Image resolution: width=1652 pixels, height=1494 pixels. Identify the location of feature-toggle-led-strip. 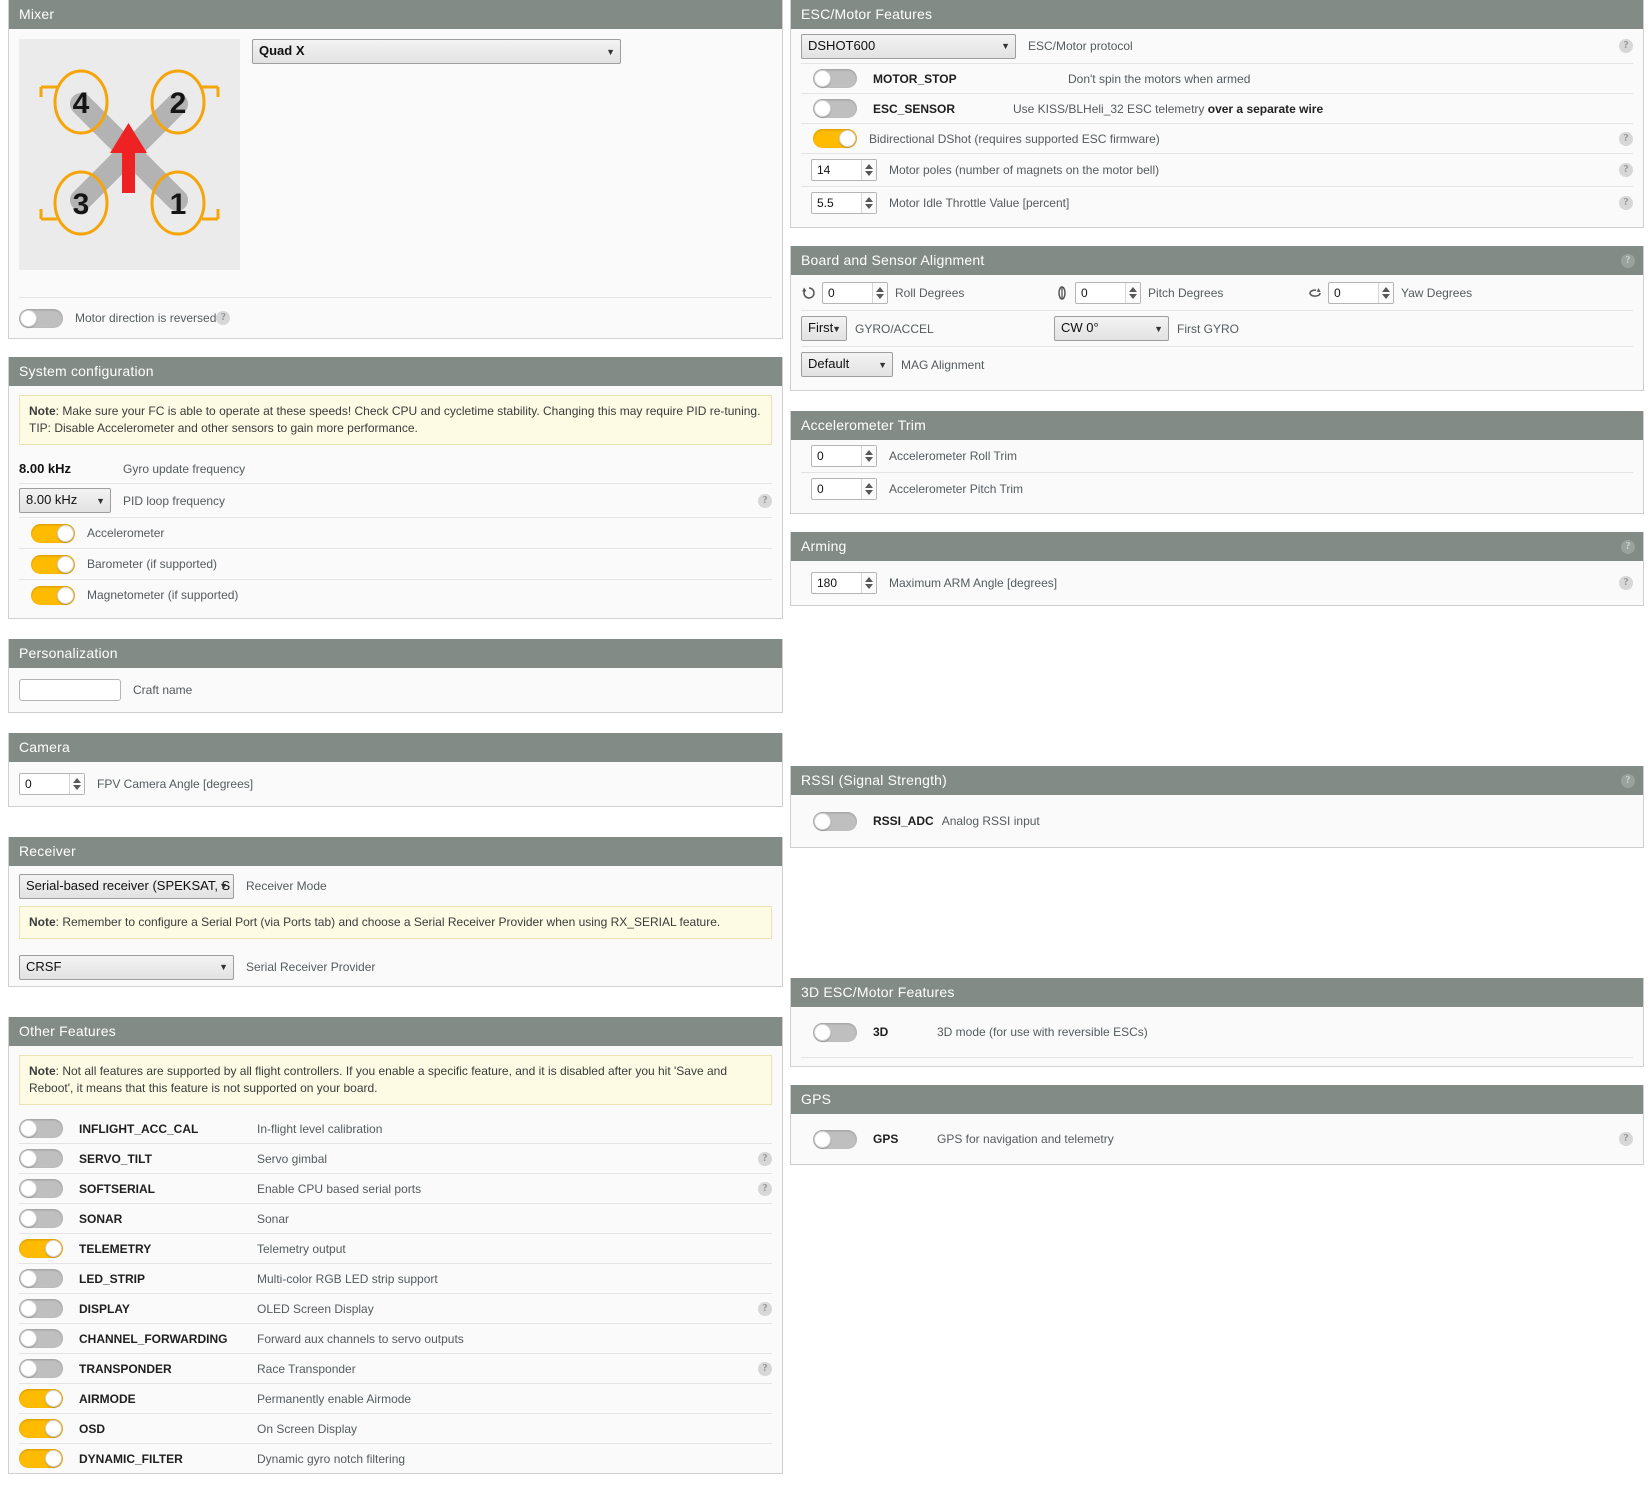
(41, 1278).